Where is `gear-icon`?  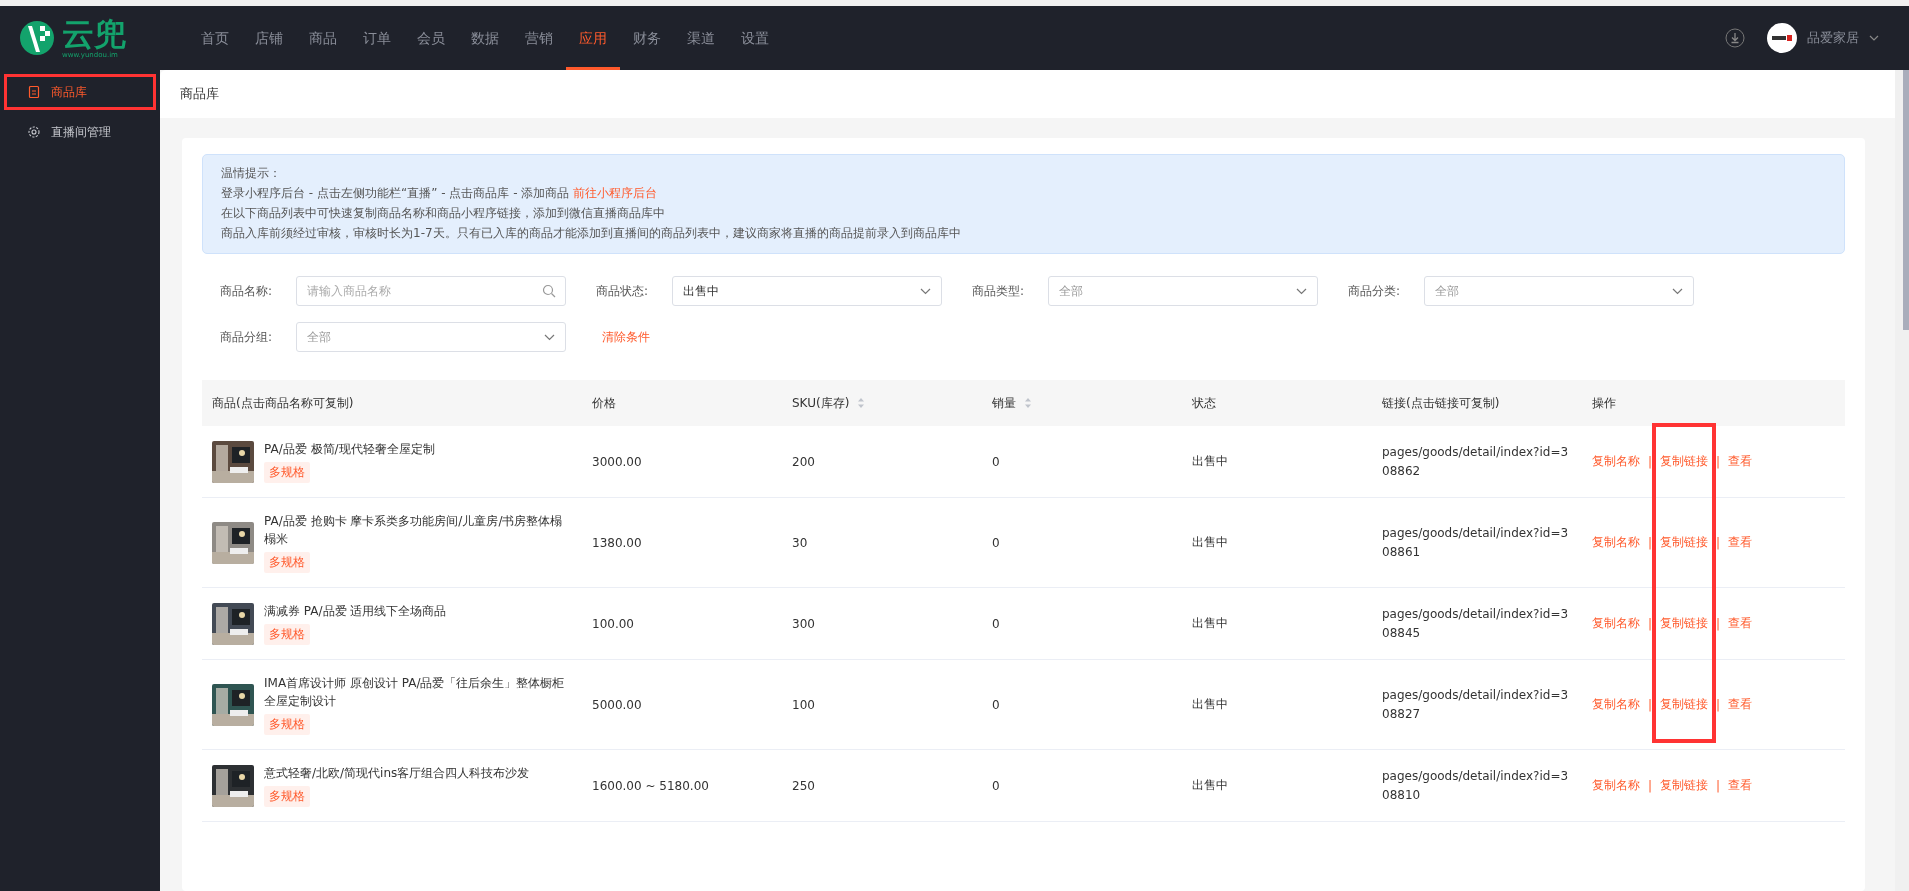 gear-icon is located at coordinates (34, 132).